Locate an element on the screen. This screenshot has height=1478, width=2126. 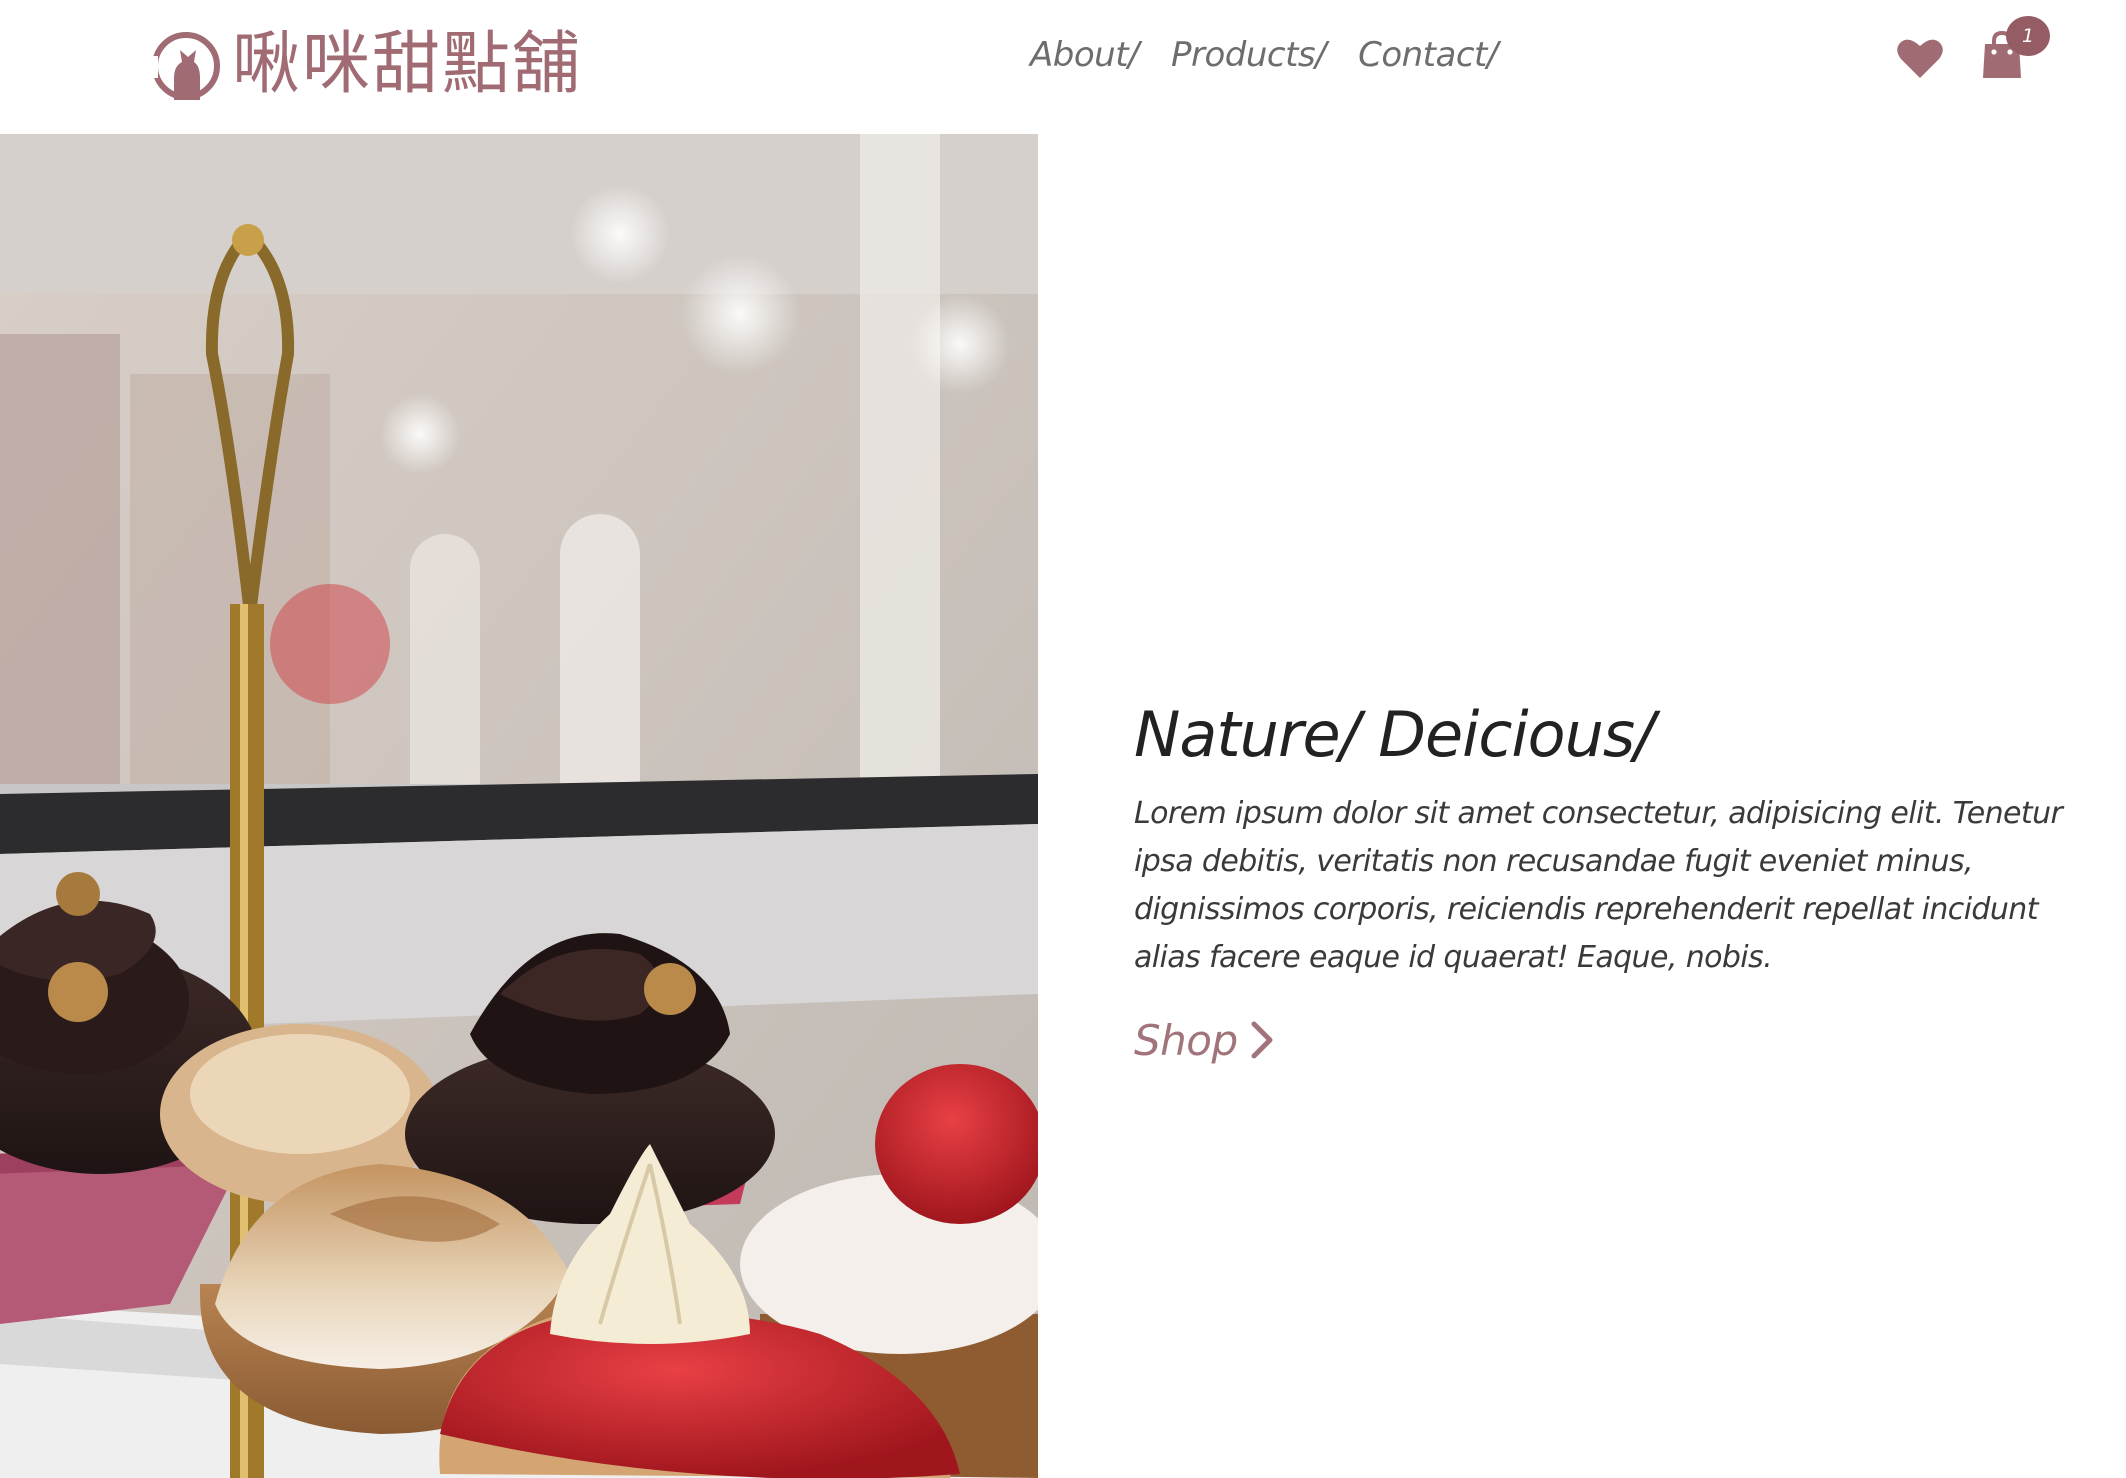
brand-name: 啾咪甜點舖 is located at coordinates (407, 64).